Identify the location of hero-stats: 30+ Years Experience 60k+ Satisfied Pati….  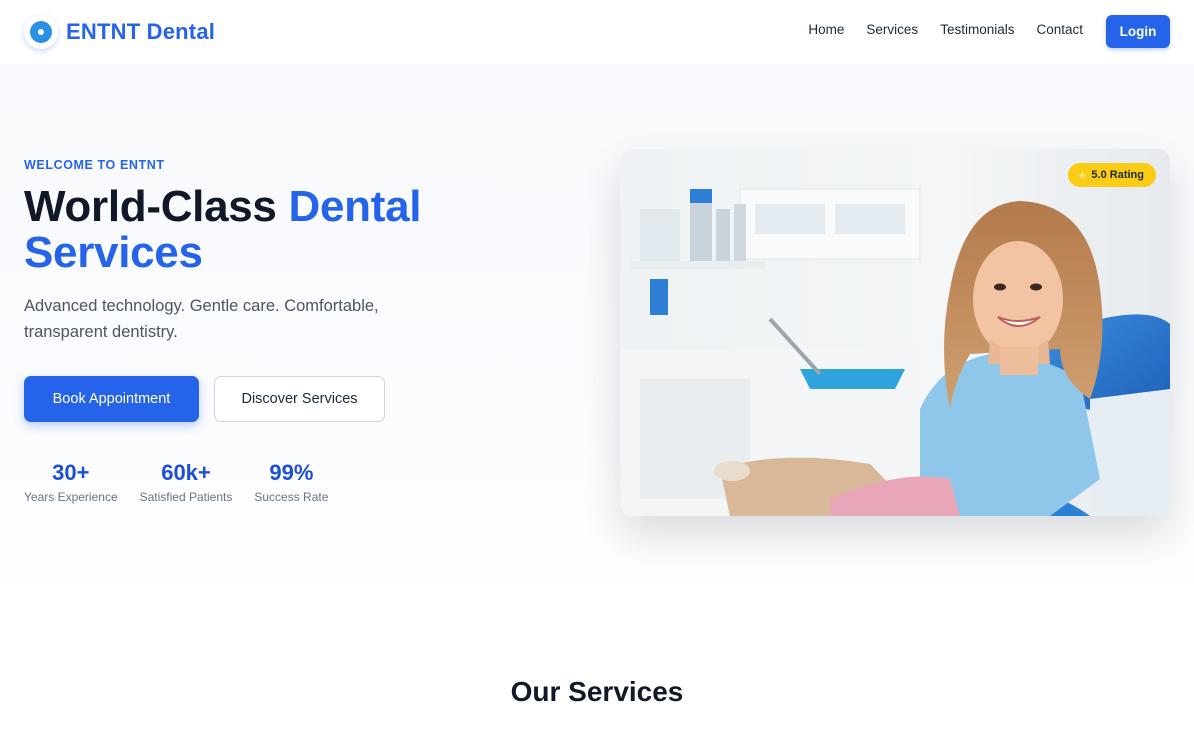
(187, 482).